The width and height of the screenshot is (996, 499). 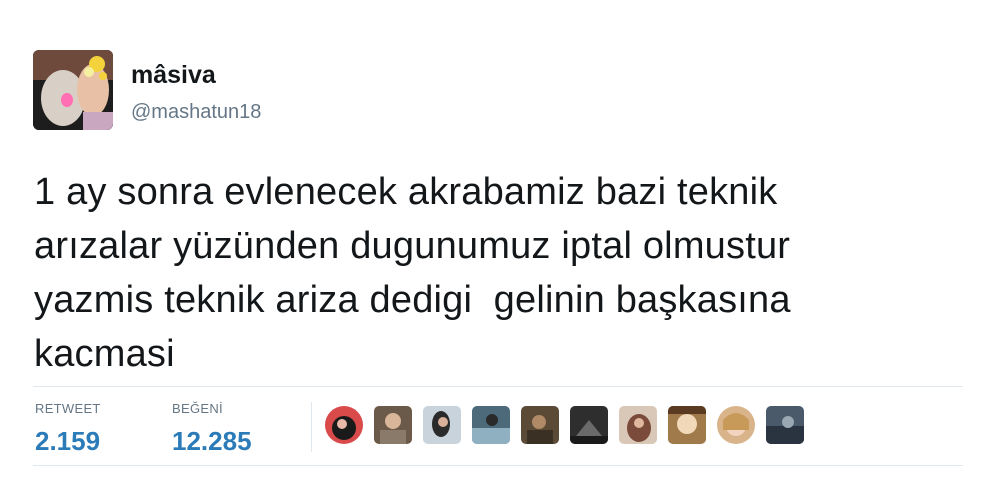 I want to click on profile-avatar, so click(x=73, y=90).